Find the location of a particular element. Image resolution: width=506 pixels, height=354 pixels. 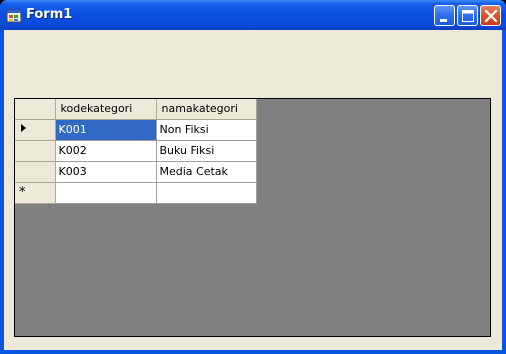

column-header-kodekategori: kodekategori is located at coordinates (106, 109).